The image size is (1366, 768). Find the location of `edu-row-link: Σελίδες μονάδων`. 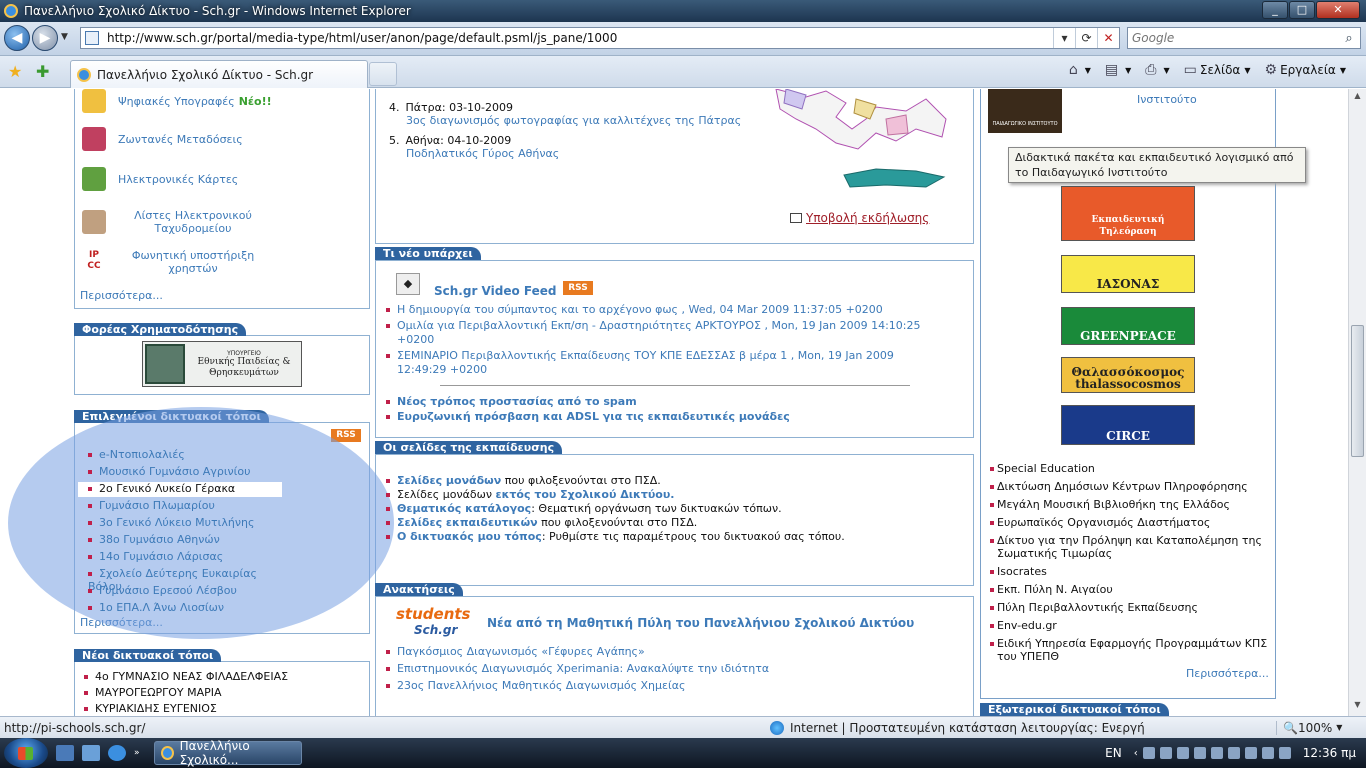

edu-row-link: Σελίδες μονάδων is located at coordinates (449, 480).